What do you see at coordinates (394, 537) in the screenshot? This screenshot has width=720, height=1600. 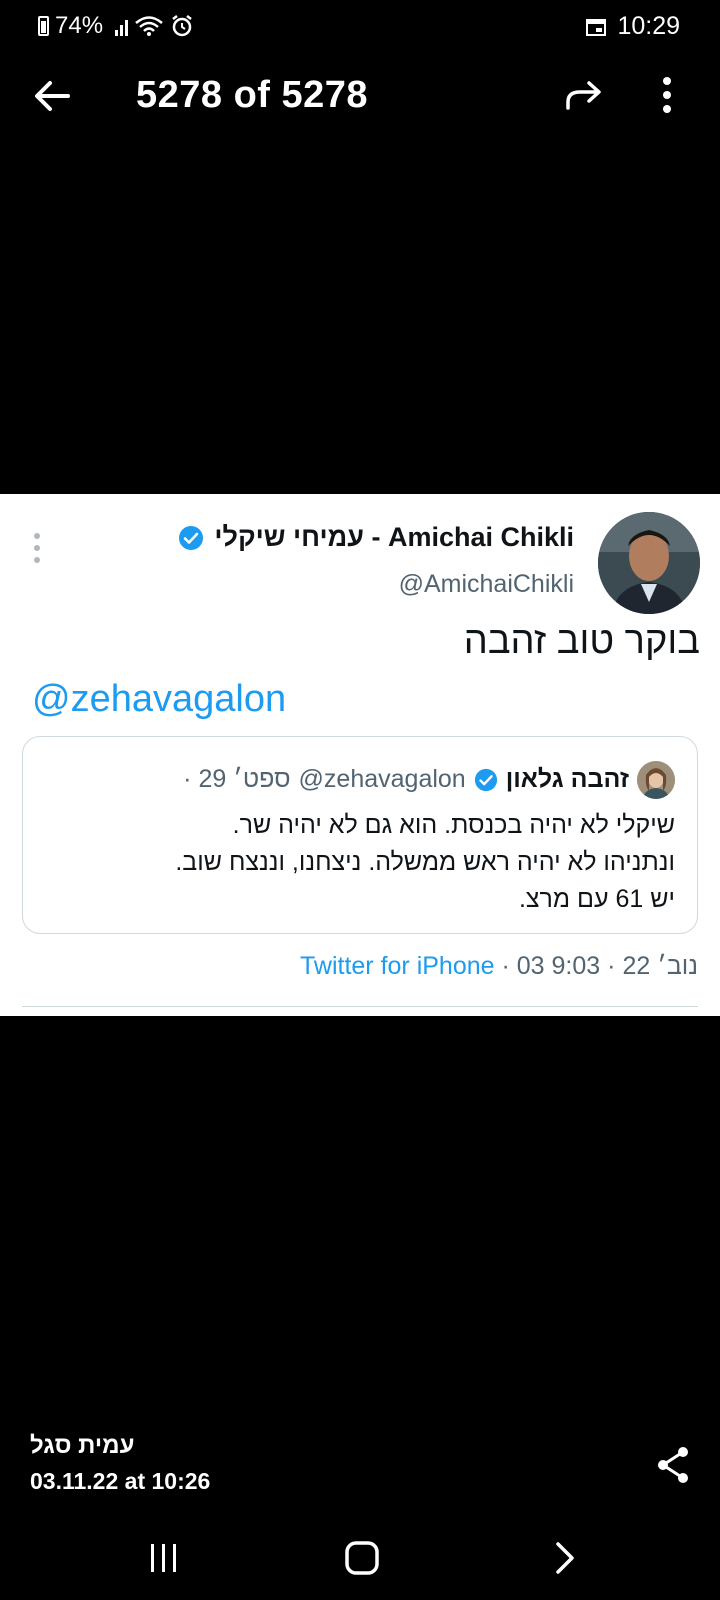 I see `author-name: עמיחי שיקלי - Amichai Chikli` at bounding box center [394, 537].